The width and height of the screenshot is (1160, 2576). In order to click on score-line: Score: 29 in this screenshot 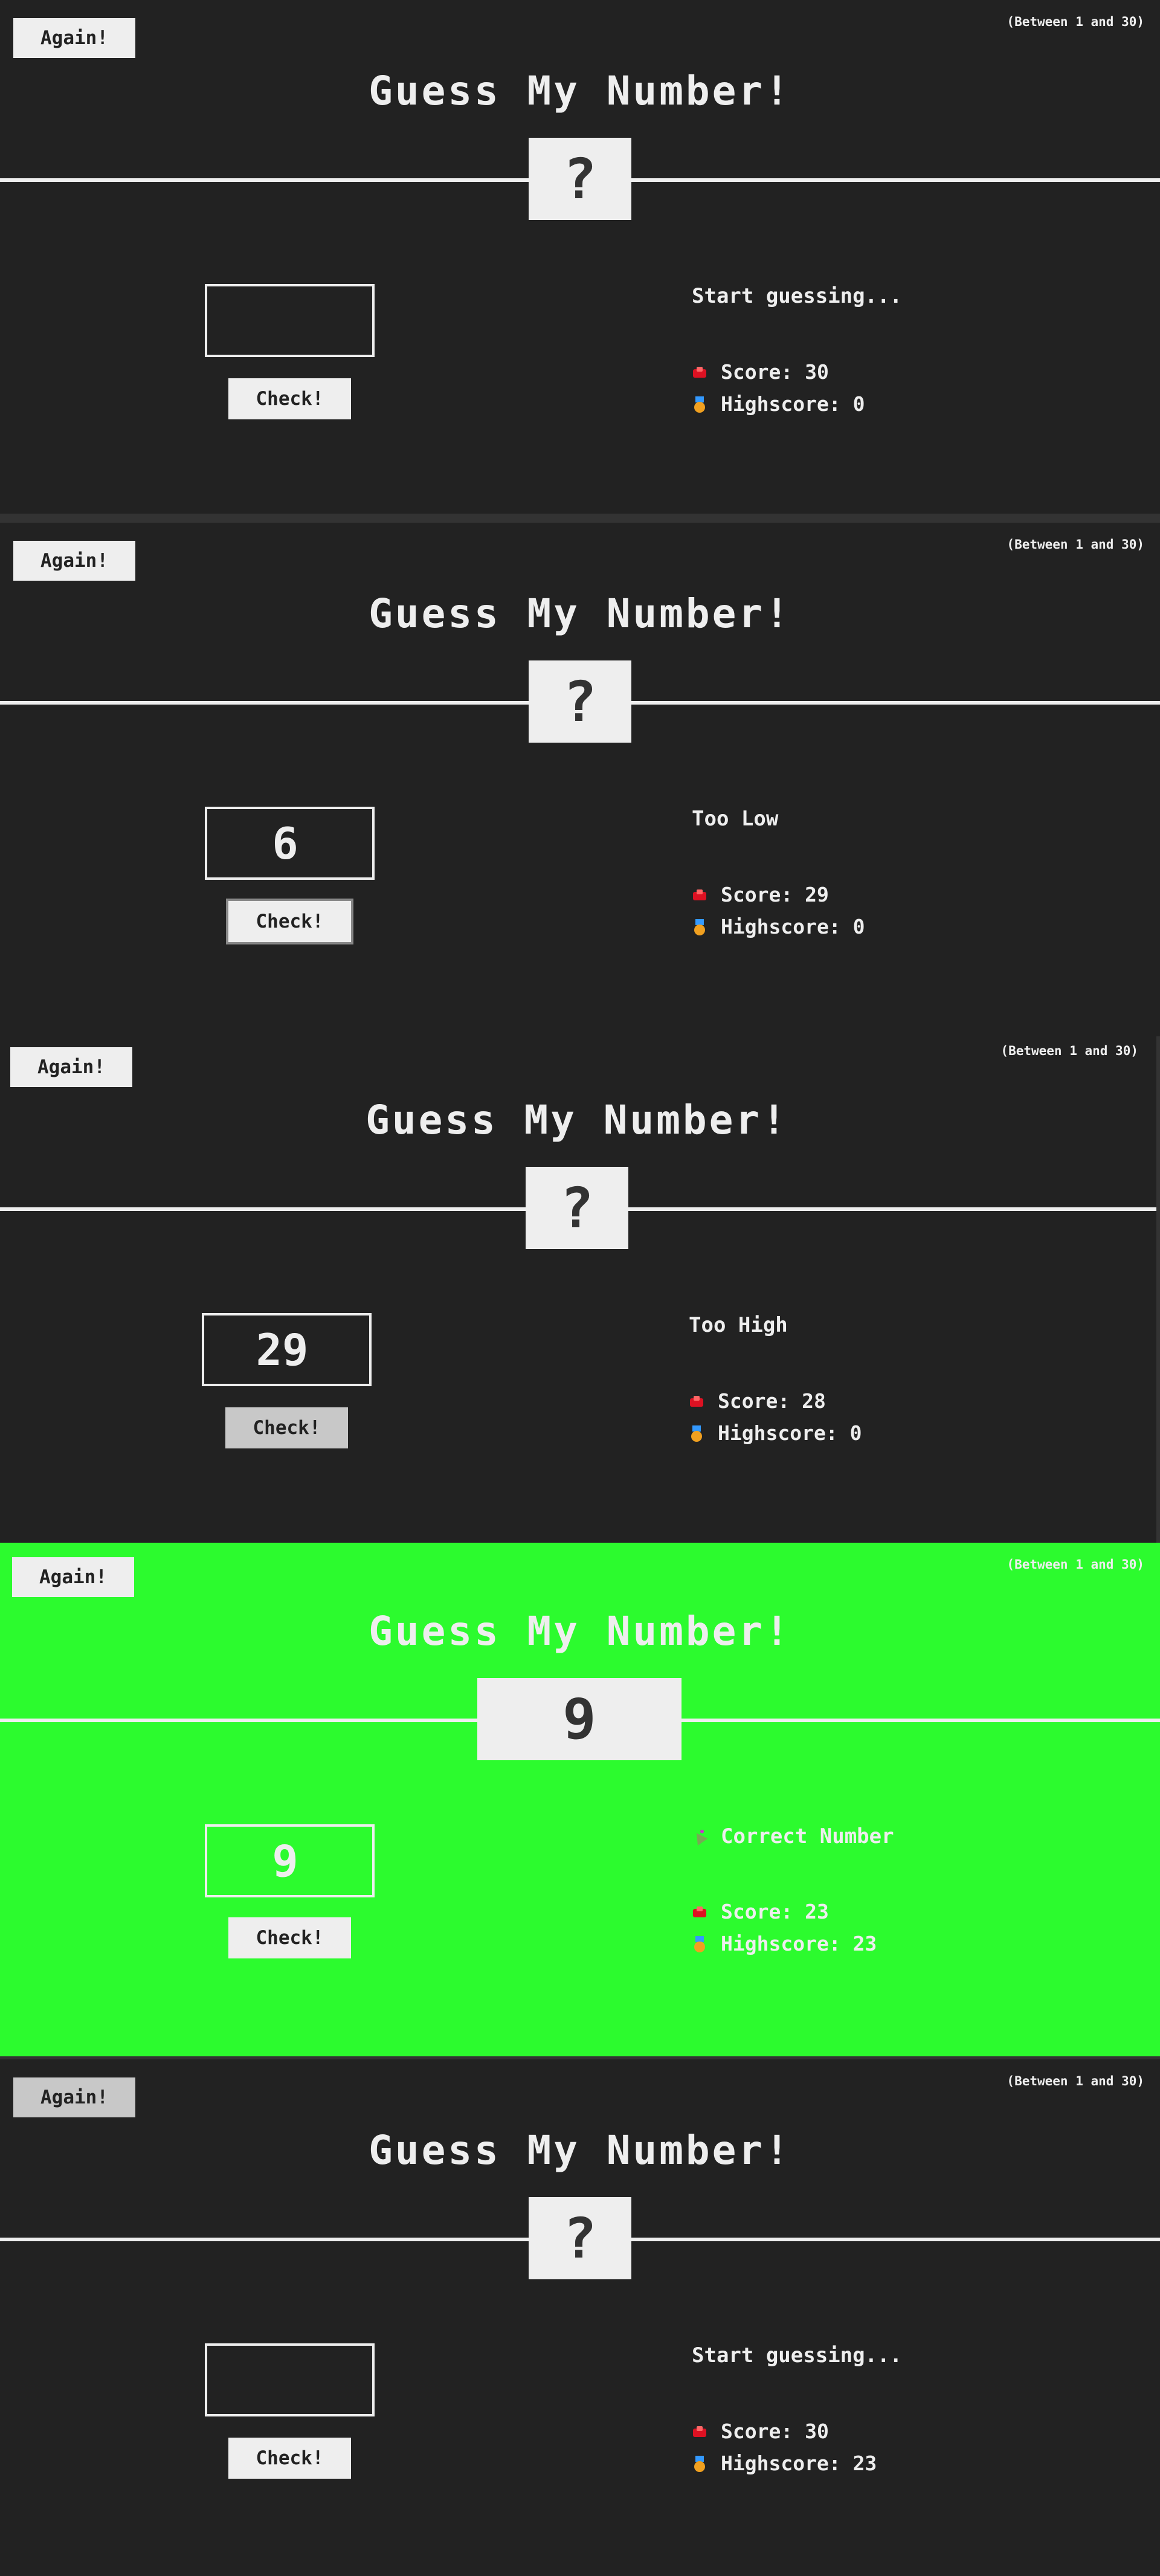, I will do `click(760, 895)`.